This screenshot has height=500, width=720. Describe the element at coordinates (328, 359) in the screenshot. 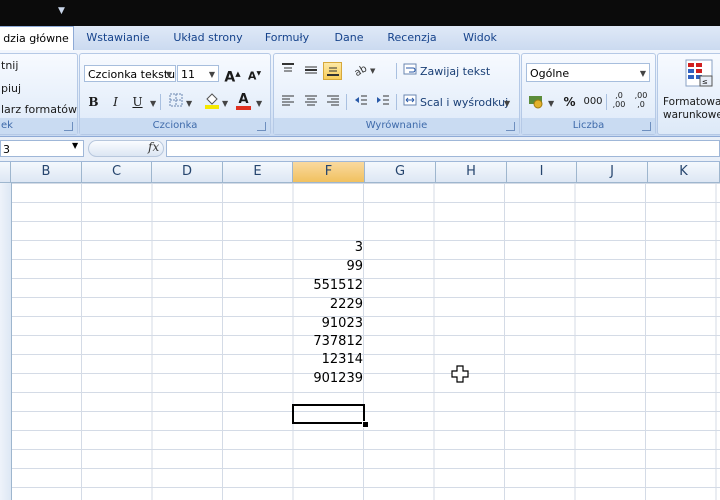

I see `cell-f-value: 12314` at that location.